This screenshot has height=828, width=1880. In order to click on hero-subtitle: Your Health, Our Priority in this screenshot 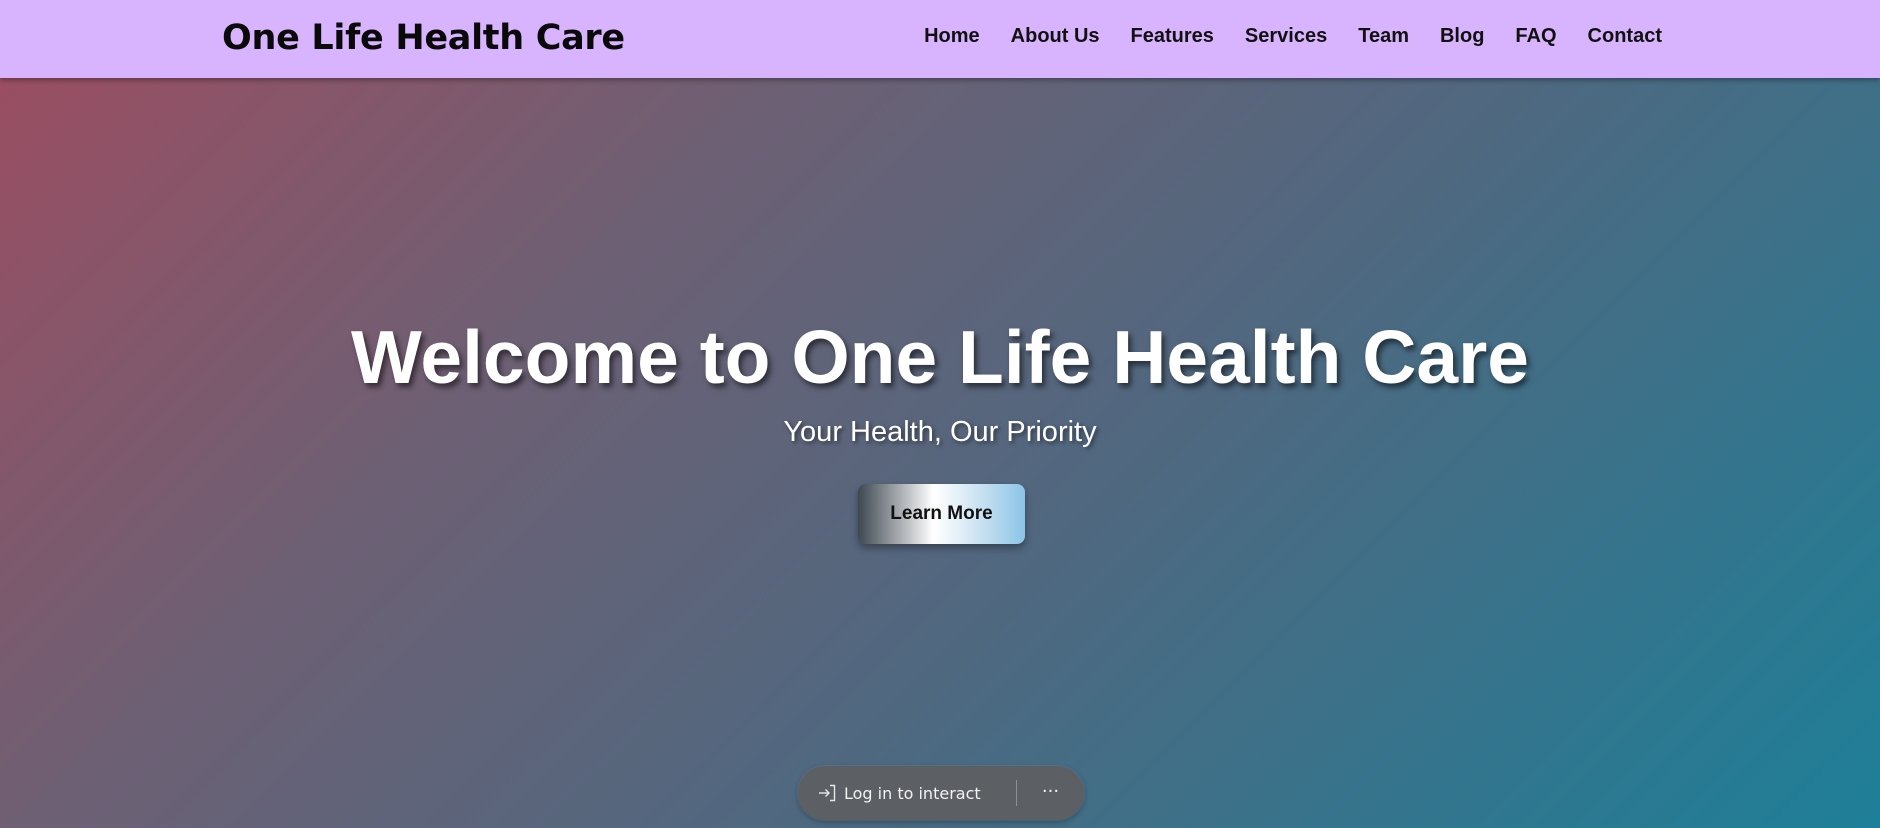, I will do `click(940, 432)`.